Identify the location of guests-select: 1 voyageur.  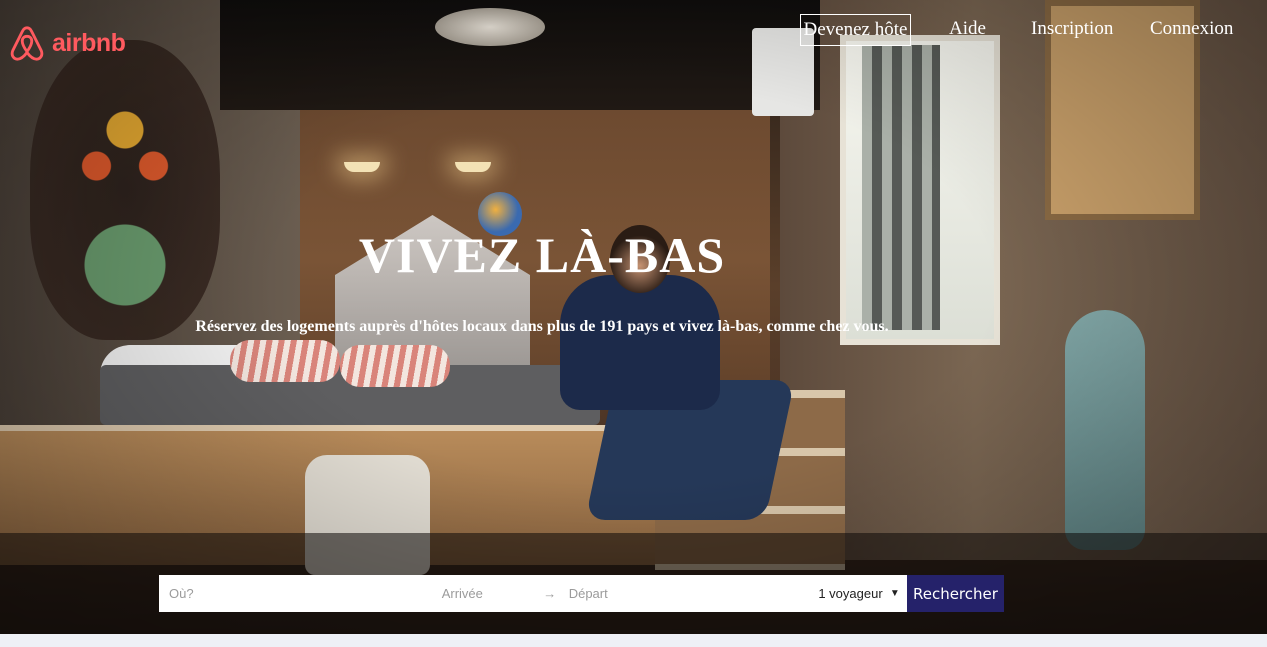
(847, 593).